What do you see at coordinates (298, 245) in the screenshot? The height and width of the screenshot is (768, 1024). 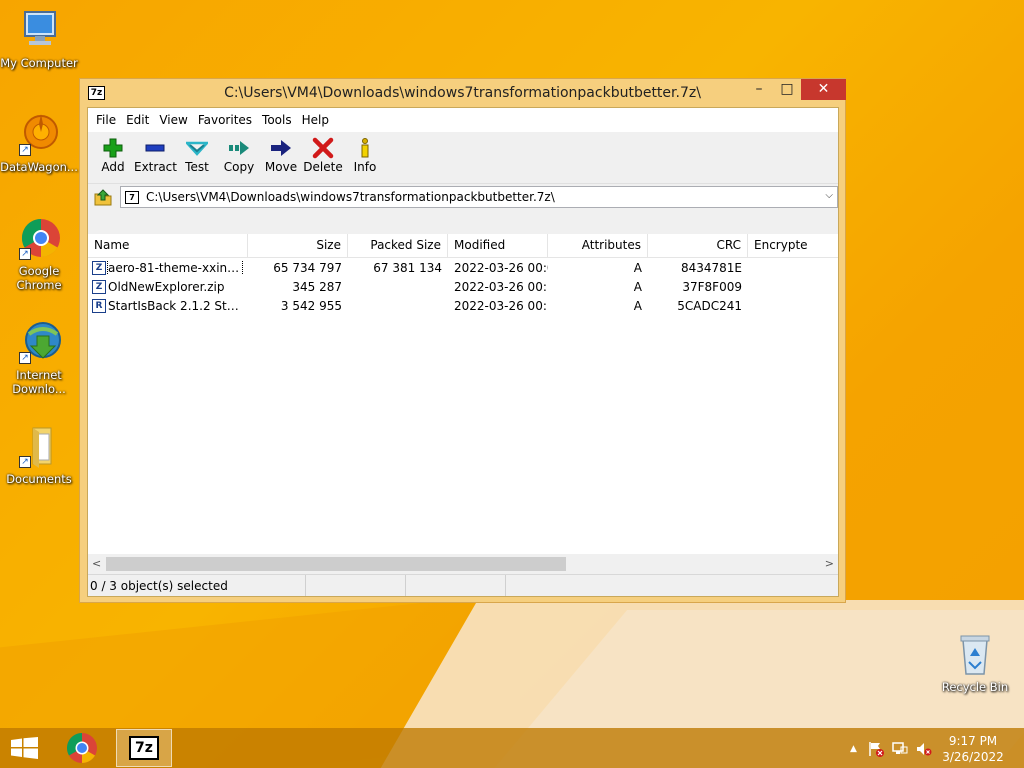 I see `column-header-size: Size` at bounding box center [298, 245].